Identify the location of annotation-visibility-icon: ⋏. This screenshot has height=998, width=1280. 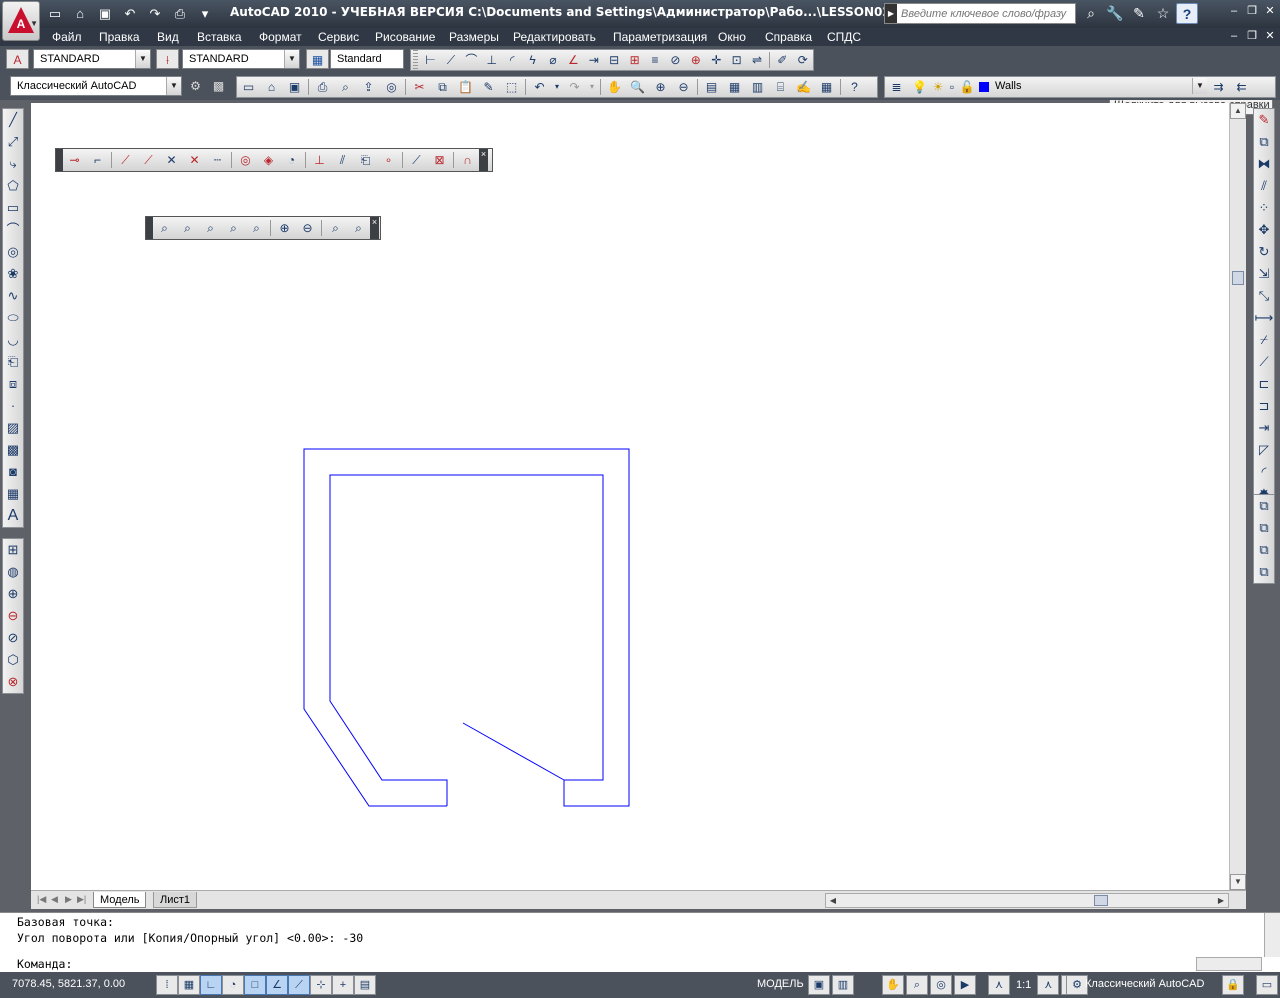
(1048, 985).